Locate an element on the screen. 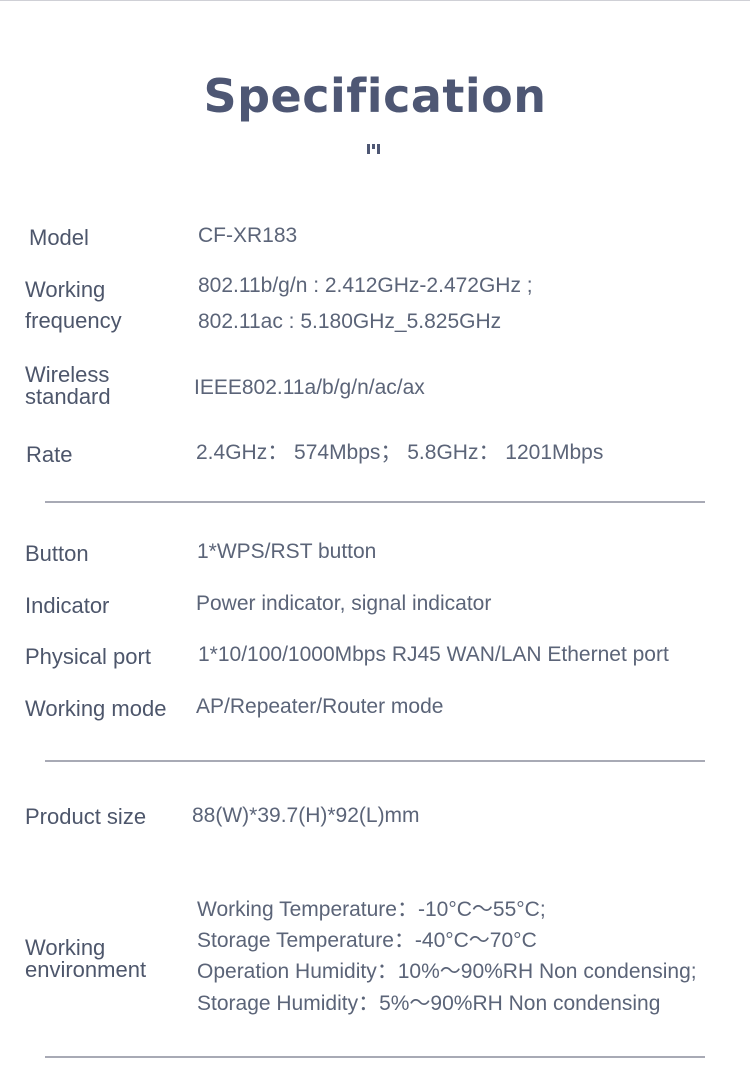 This screenshot has width=750, height=1070. spec-label: Working mode is located at coordinates (96, 708).